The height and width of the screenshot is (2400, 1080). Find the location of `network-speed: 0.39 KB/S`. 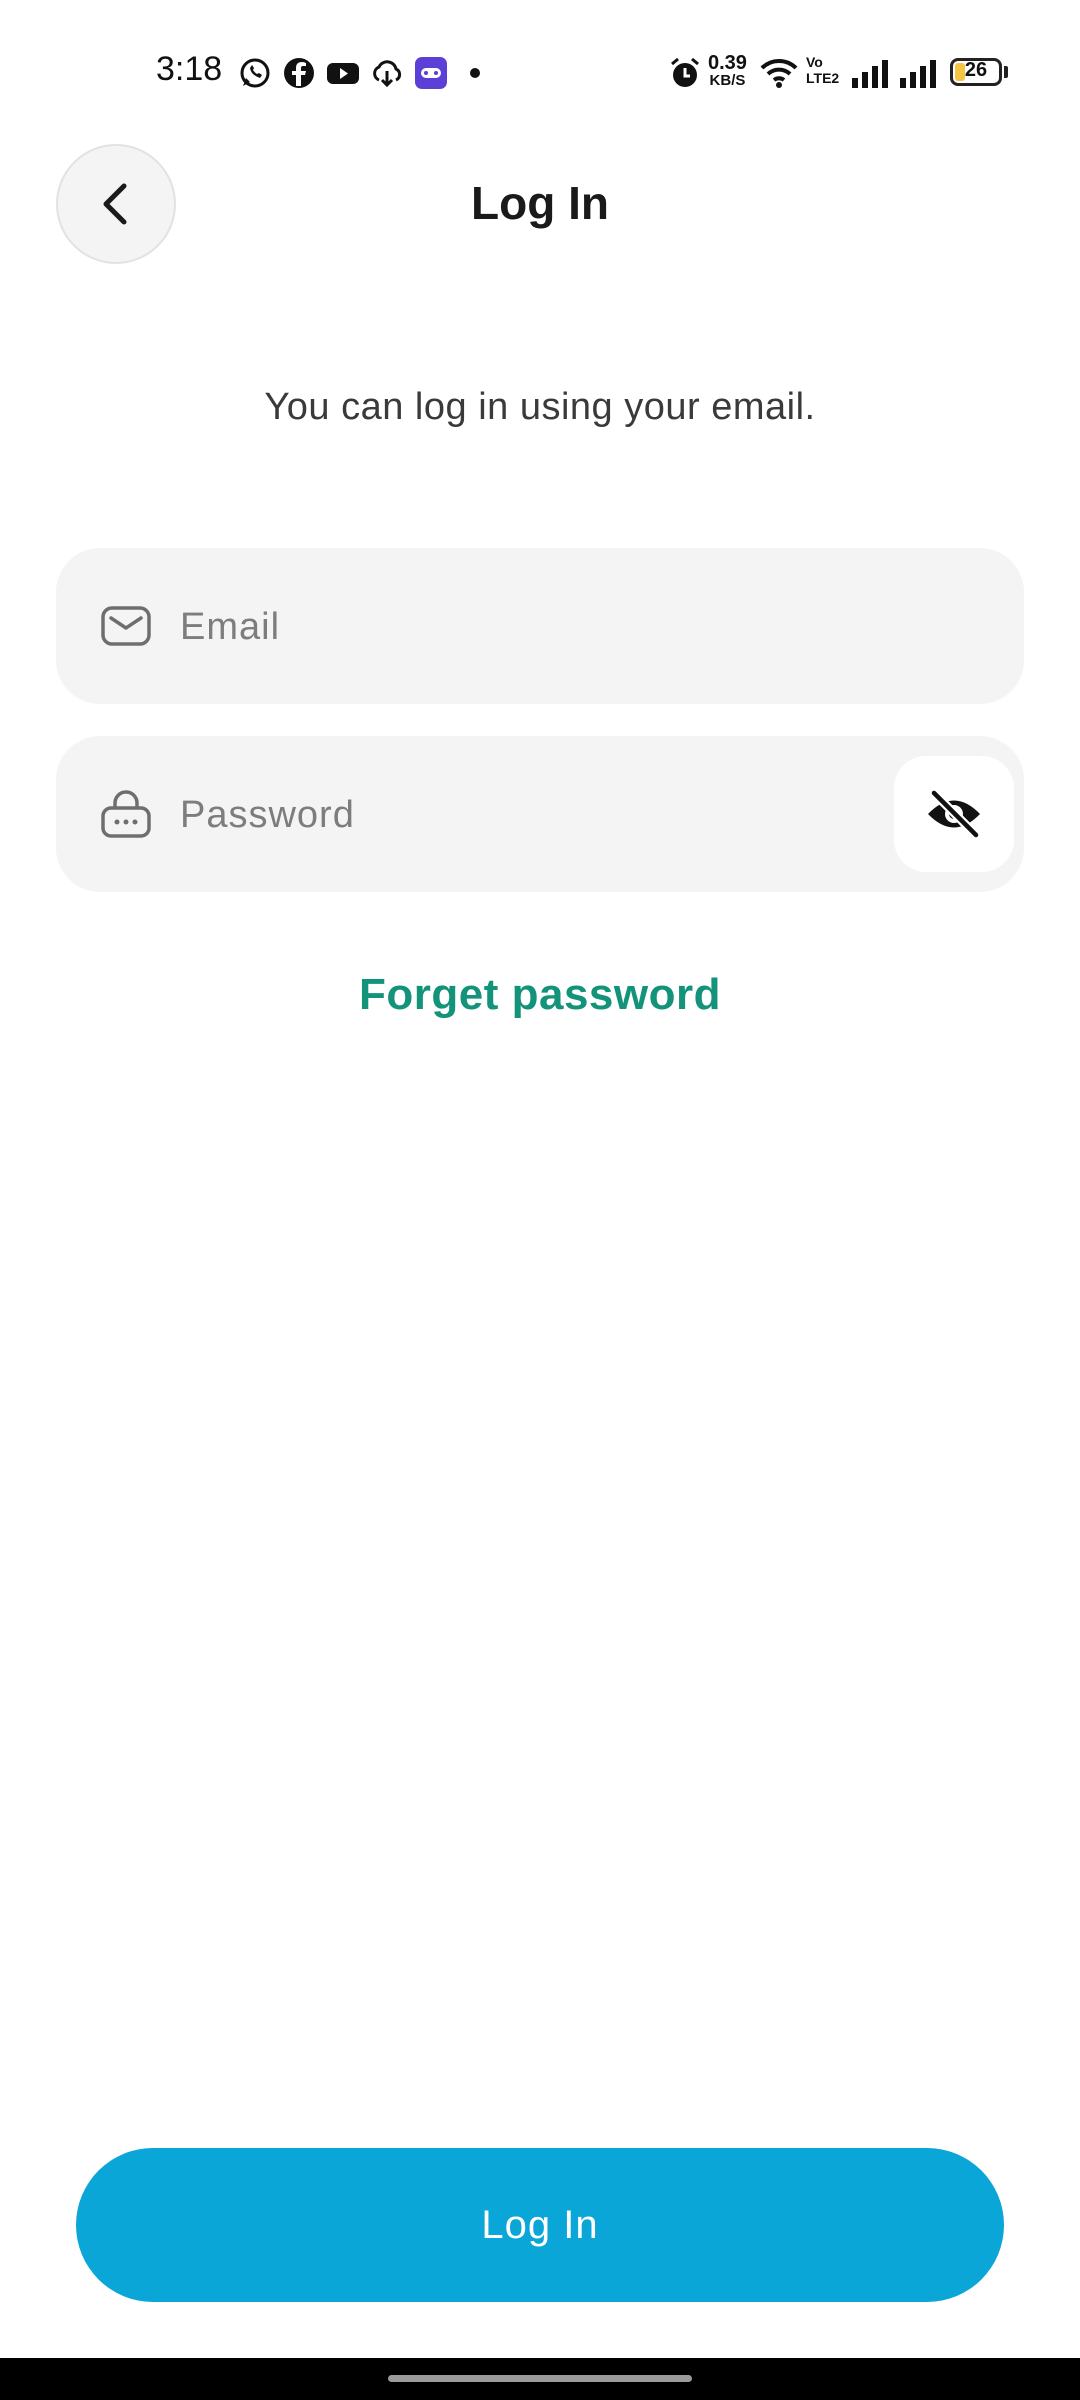

network-speed: 0.39 KB/S is located at coordinates (727, 71).